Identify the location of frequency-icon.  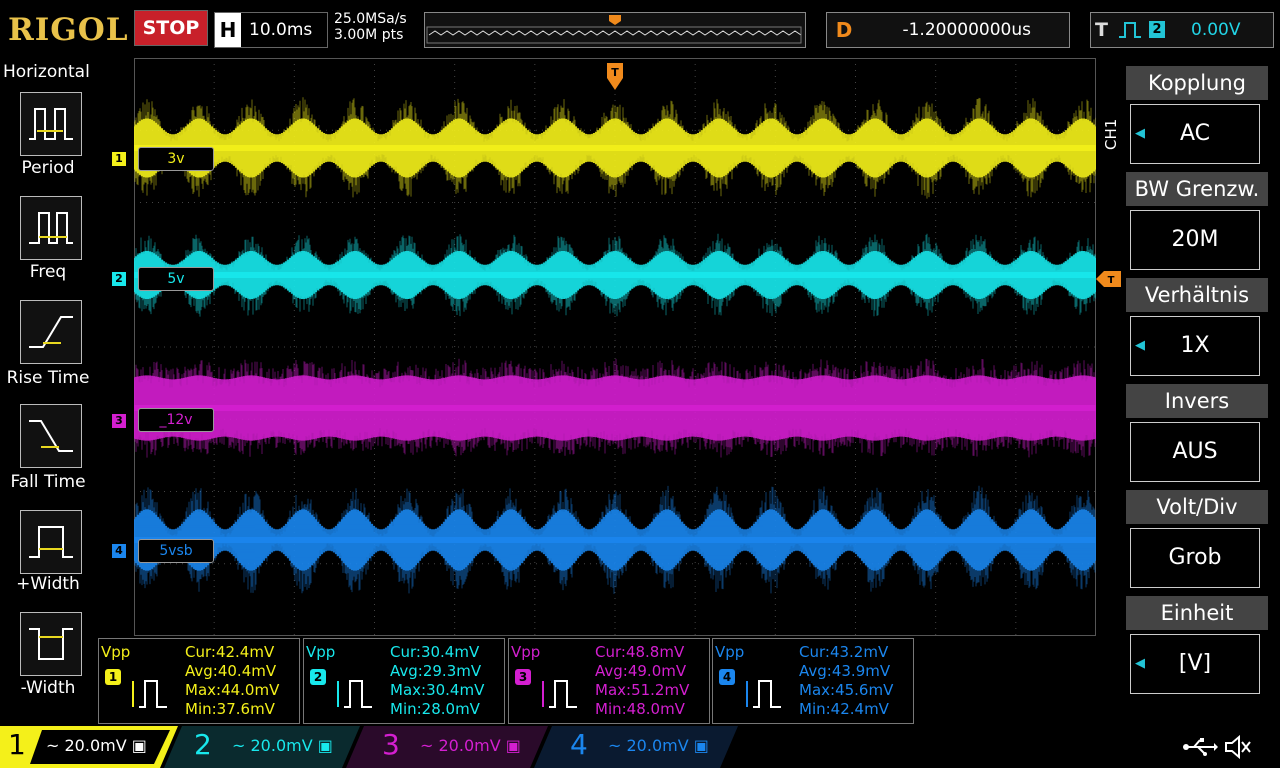
(51, 228).